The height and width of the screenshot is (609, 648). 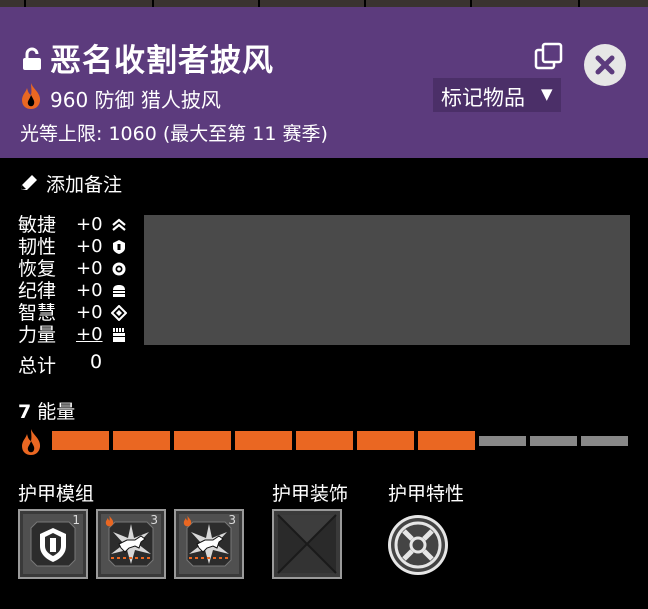 I want to click on copy-icon, so click(x=549, y=57).